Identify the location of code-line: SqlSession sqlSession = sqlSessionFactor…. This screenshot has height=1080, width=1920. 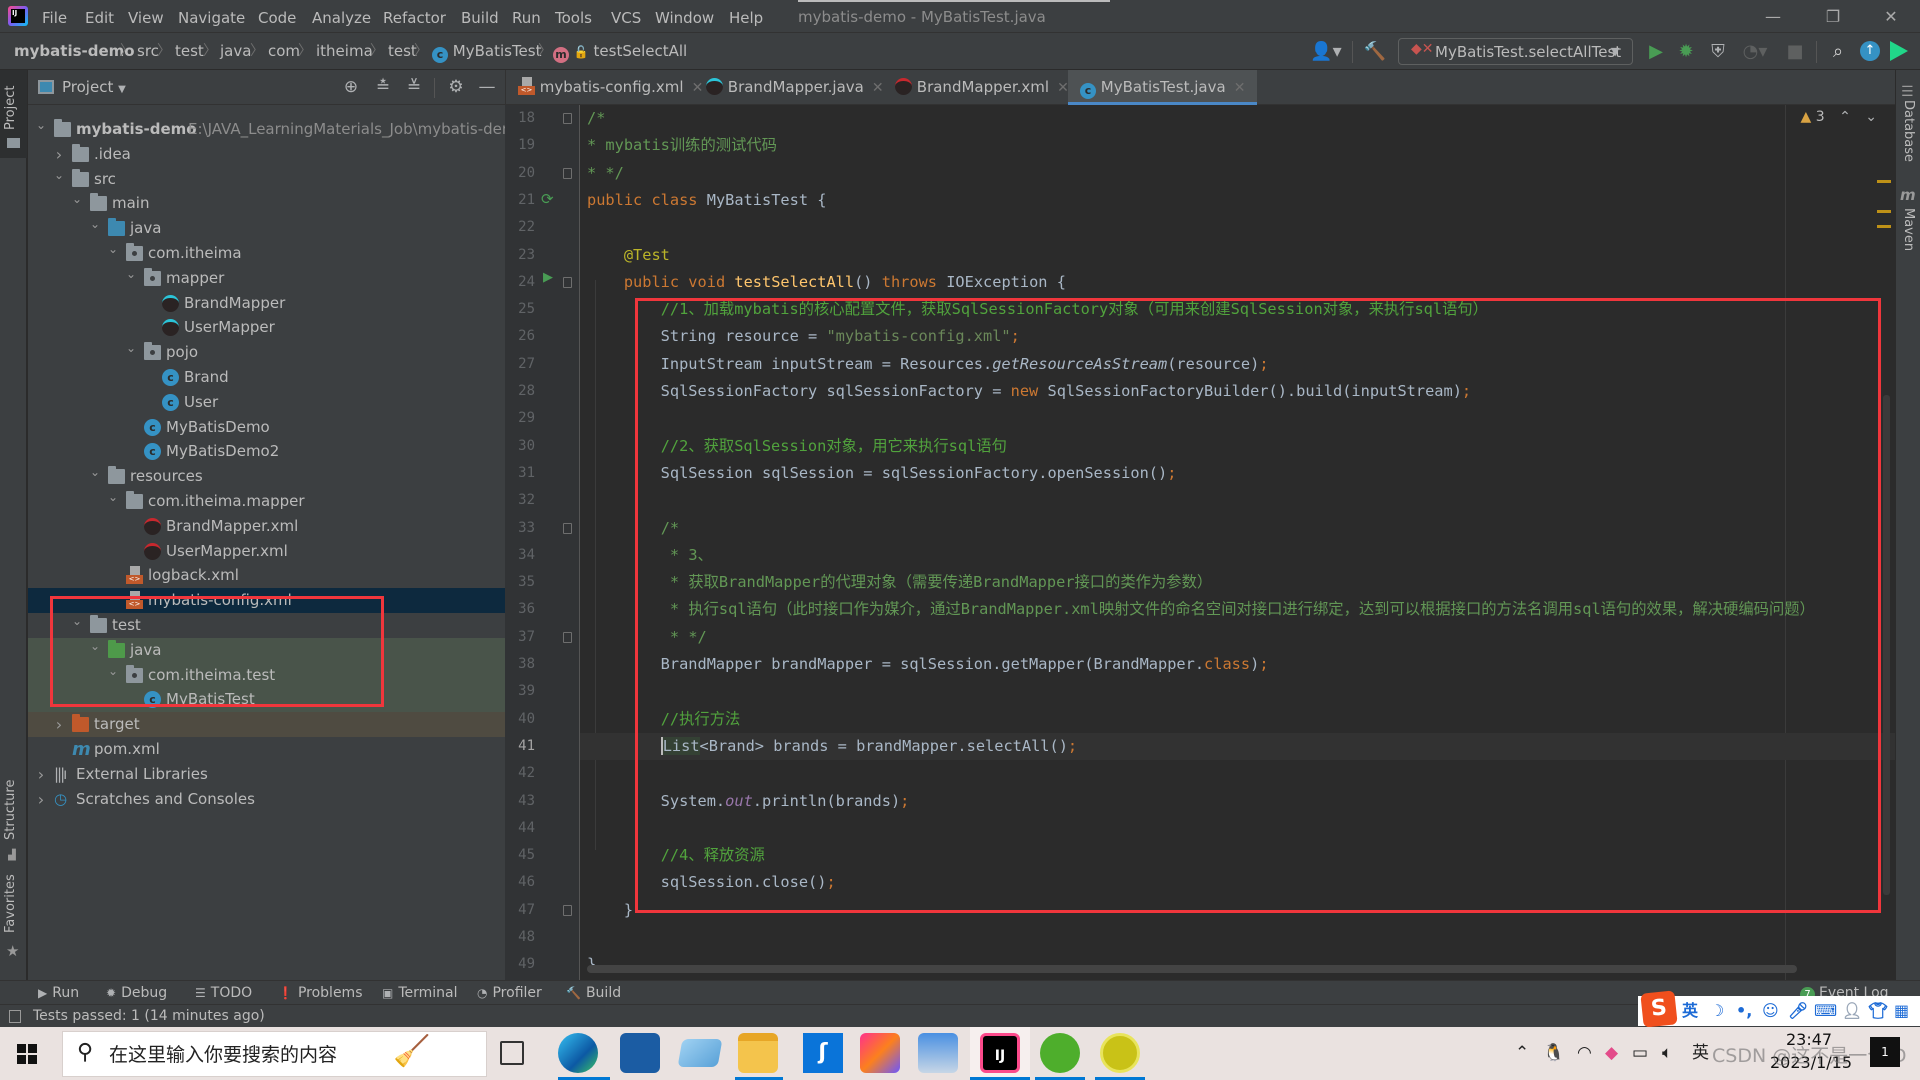
(882, 473).